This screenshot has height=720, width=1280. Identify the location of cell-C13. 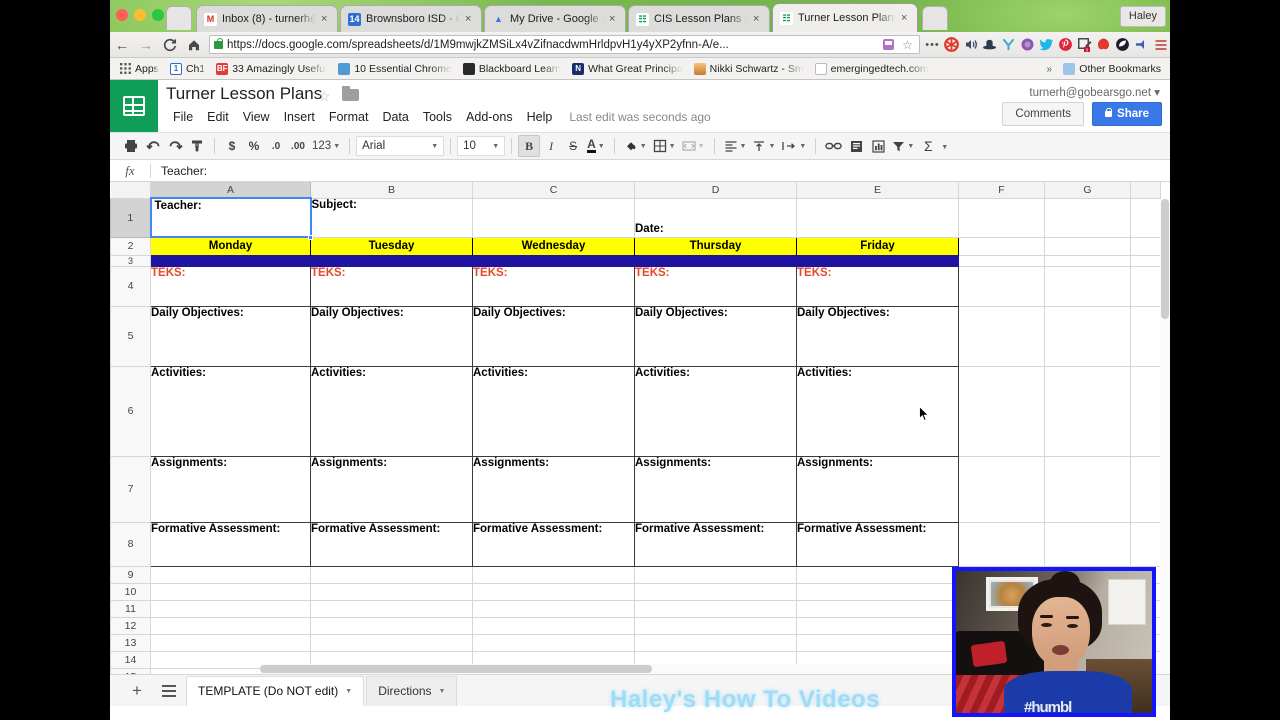
(553, 642).